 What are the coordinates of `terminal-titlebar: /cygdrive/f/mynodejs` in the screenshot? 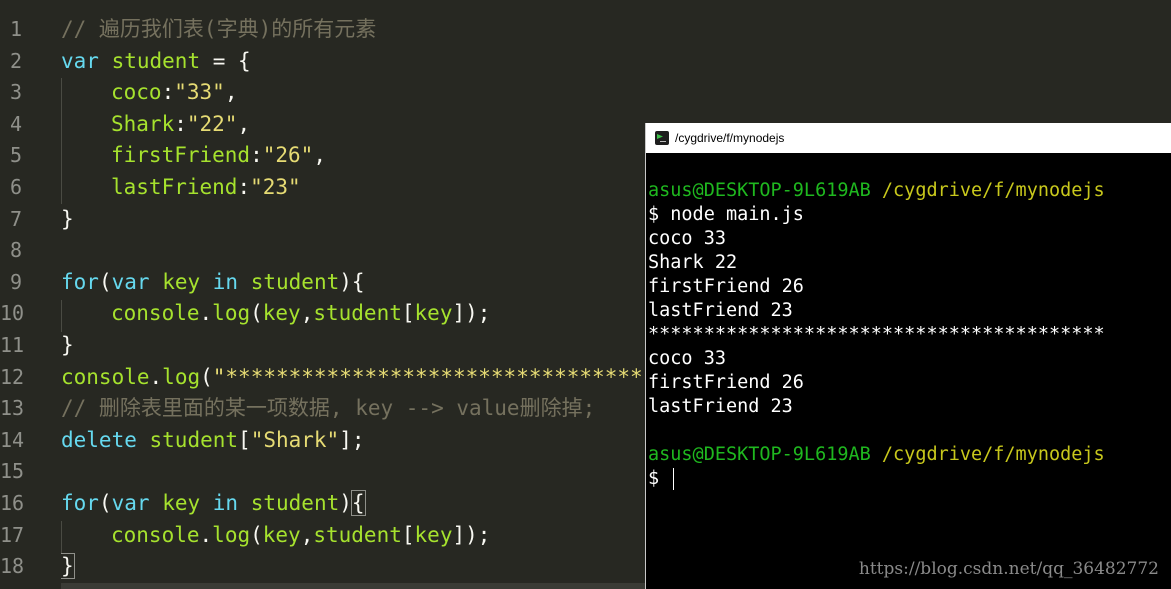 It's located at (908, 138).